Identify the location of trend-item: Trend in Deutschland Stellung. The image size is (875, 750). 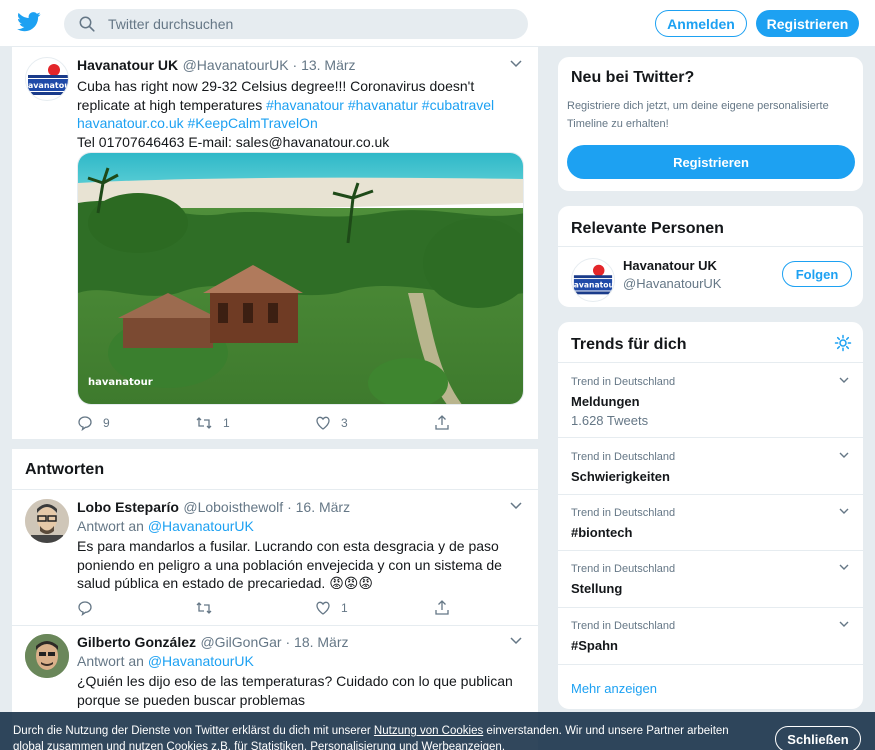
(710, 578).